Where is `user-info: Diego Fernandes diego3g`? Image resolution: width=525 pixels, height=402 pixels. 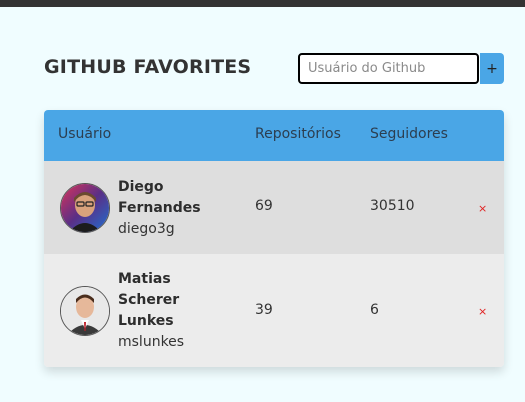 user-info: Diego Fernandes diego3g is located at coordinates (166, 208).